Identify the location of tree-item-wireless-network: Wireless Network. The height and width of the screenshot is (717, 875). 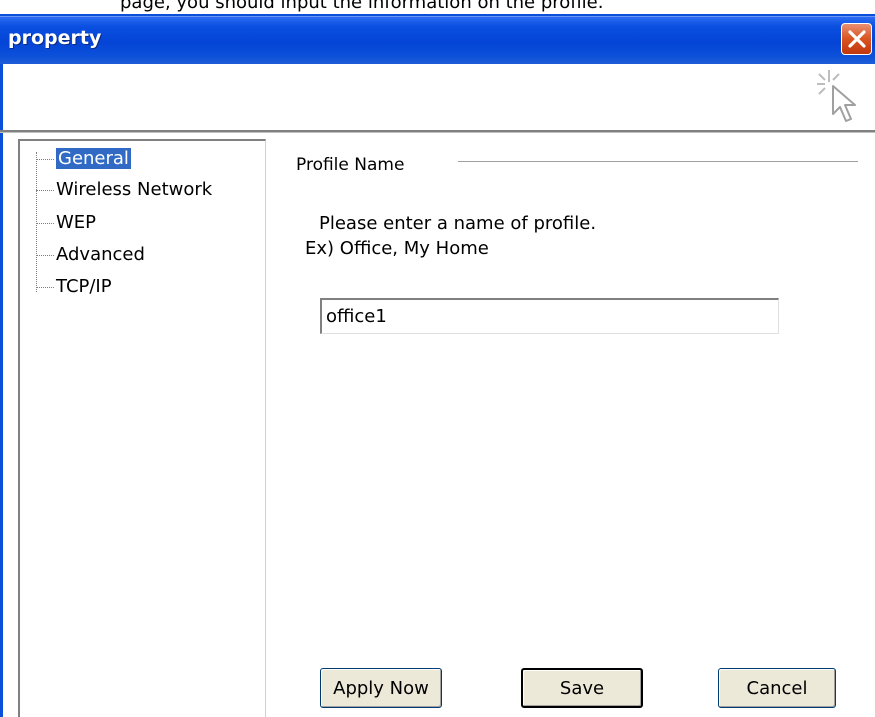
(134, 190).